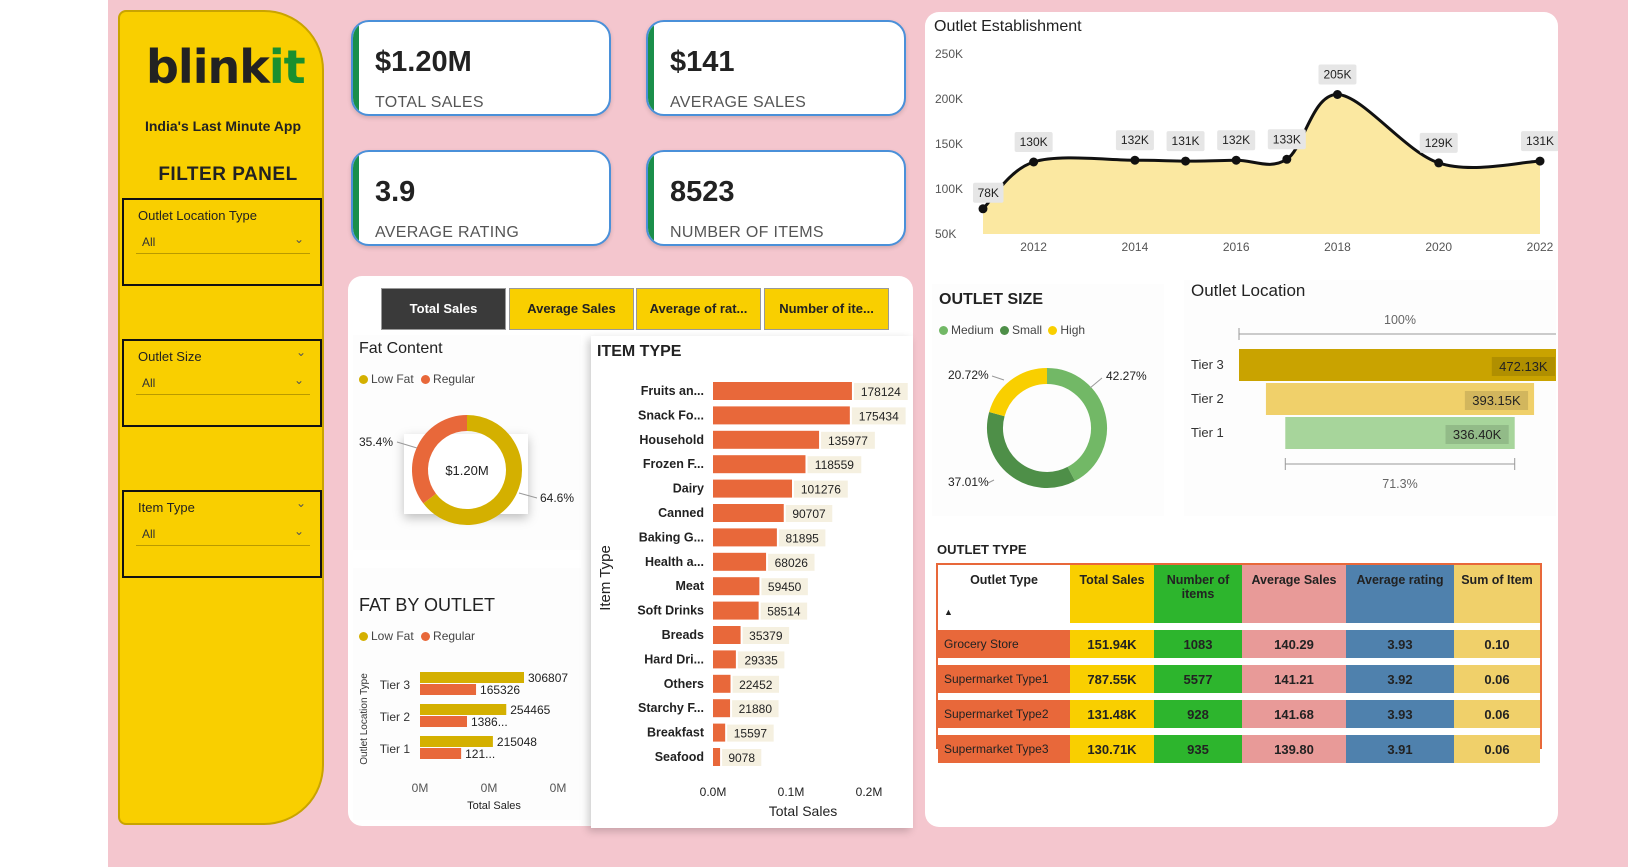  I want to click on data-label: 118559, so click(834, 465).